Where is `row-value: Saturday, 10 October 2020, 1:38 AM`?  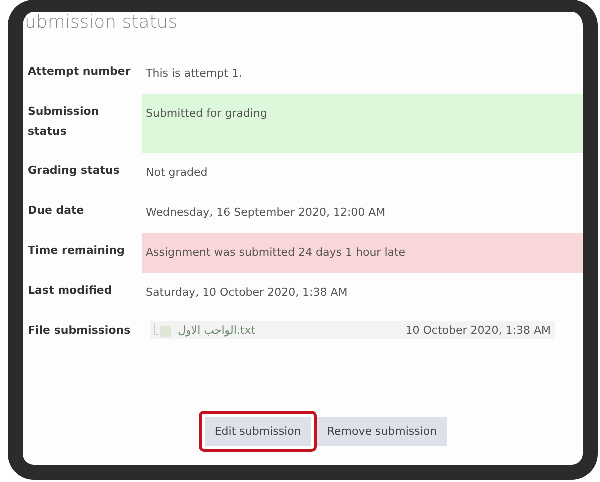 row-value: Saturday, 10 October 2020, 1:38 AM is located at coordinates (362, 293).